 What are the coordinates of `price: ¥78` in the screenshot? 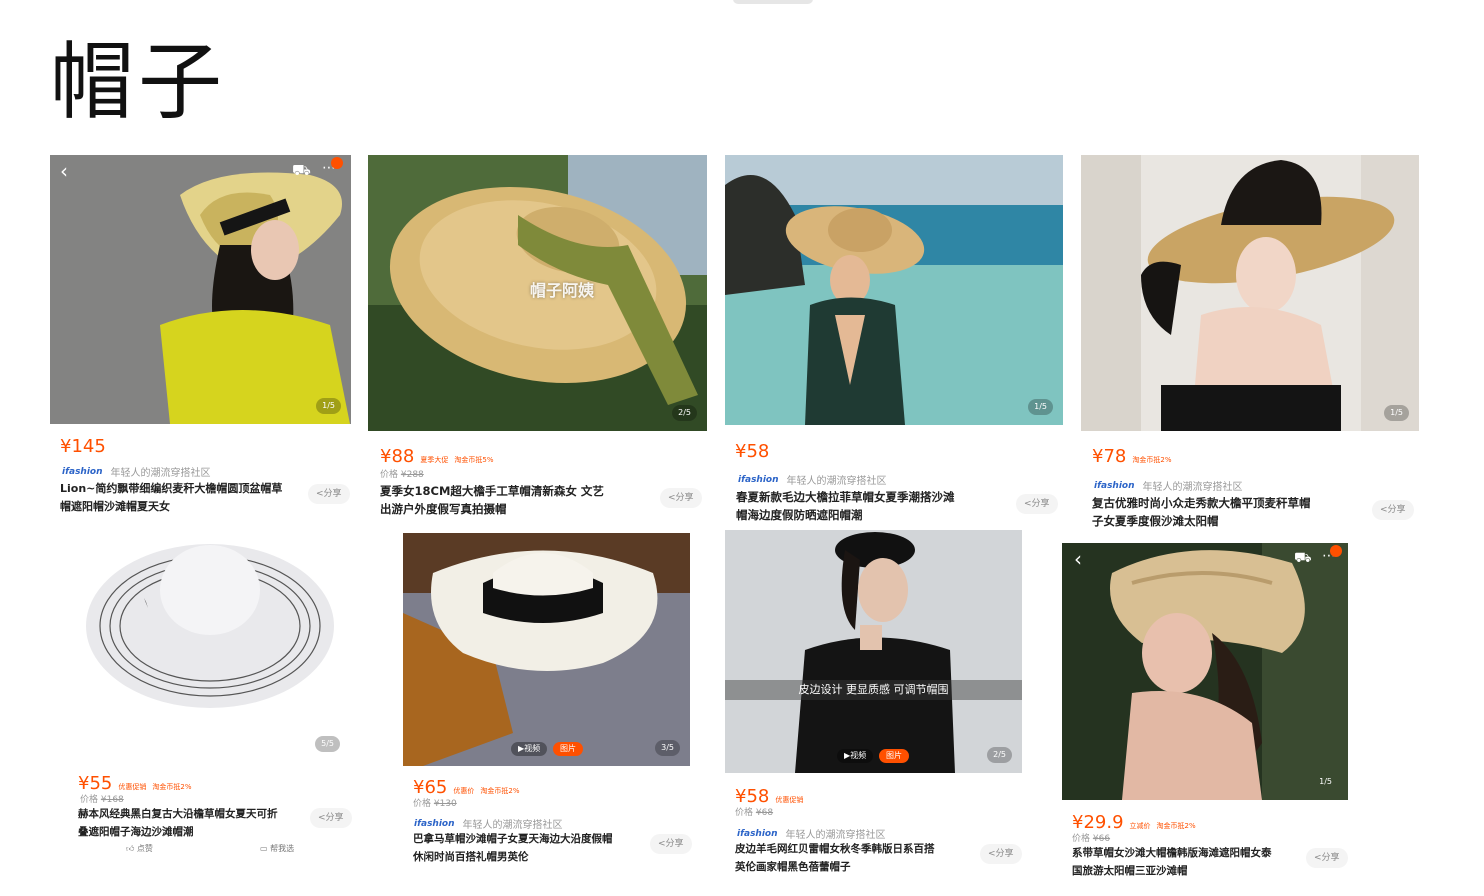 It's located at (1109, 456).